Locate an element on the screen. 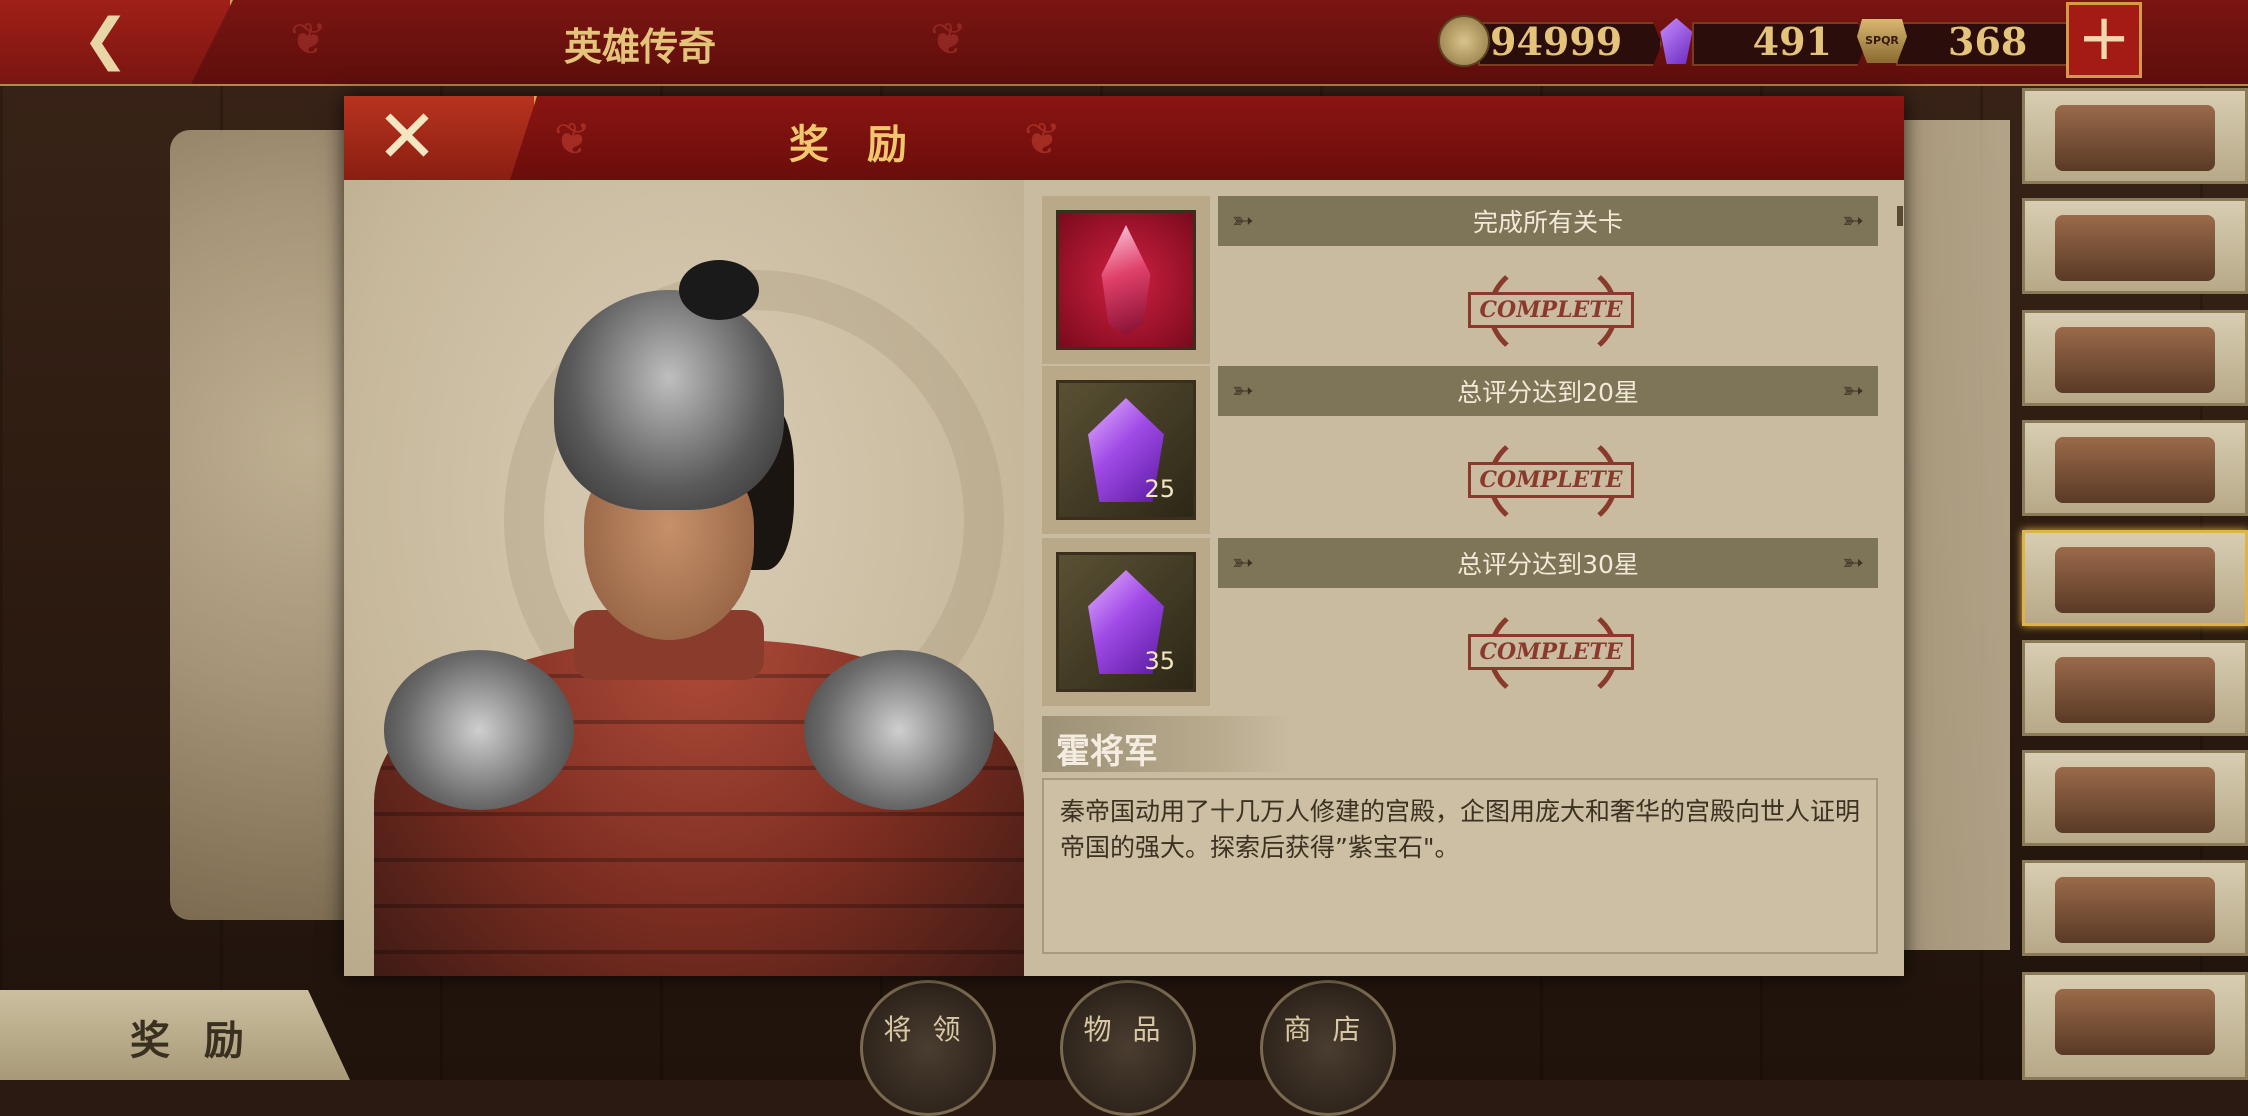 Image resolution: width=2248 pixels, height=1116 pixels. requirement-text: 总评分达到20星 is located at coordinates (1548, 392).